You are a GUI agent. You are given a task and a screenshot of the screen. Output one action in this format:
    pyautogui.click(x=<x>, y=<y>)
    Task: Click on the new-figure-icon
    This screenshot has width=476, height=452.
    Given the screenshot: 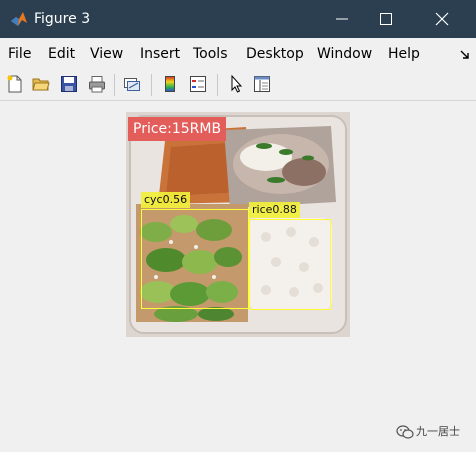 What is the action you would take?
    pyautogui.click(x=15, y=84)
    